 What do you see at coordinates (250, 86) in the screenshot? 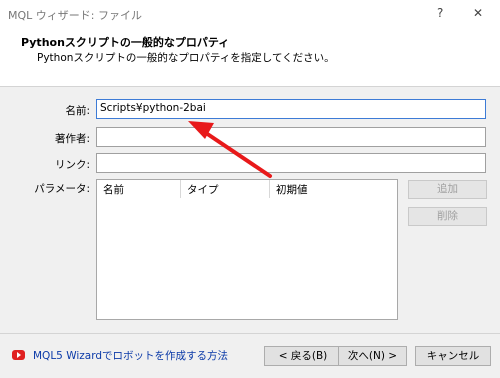
I see `header-divider` at bounding box center [250, 86].